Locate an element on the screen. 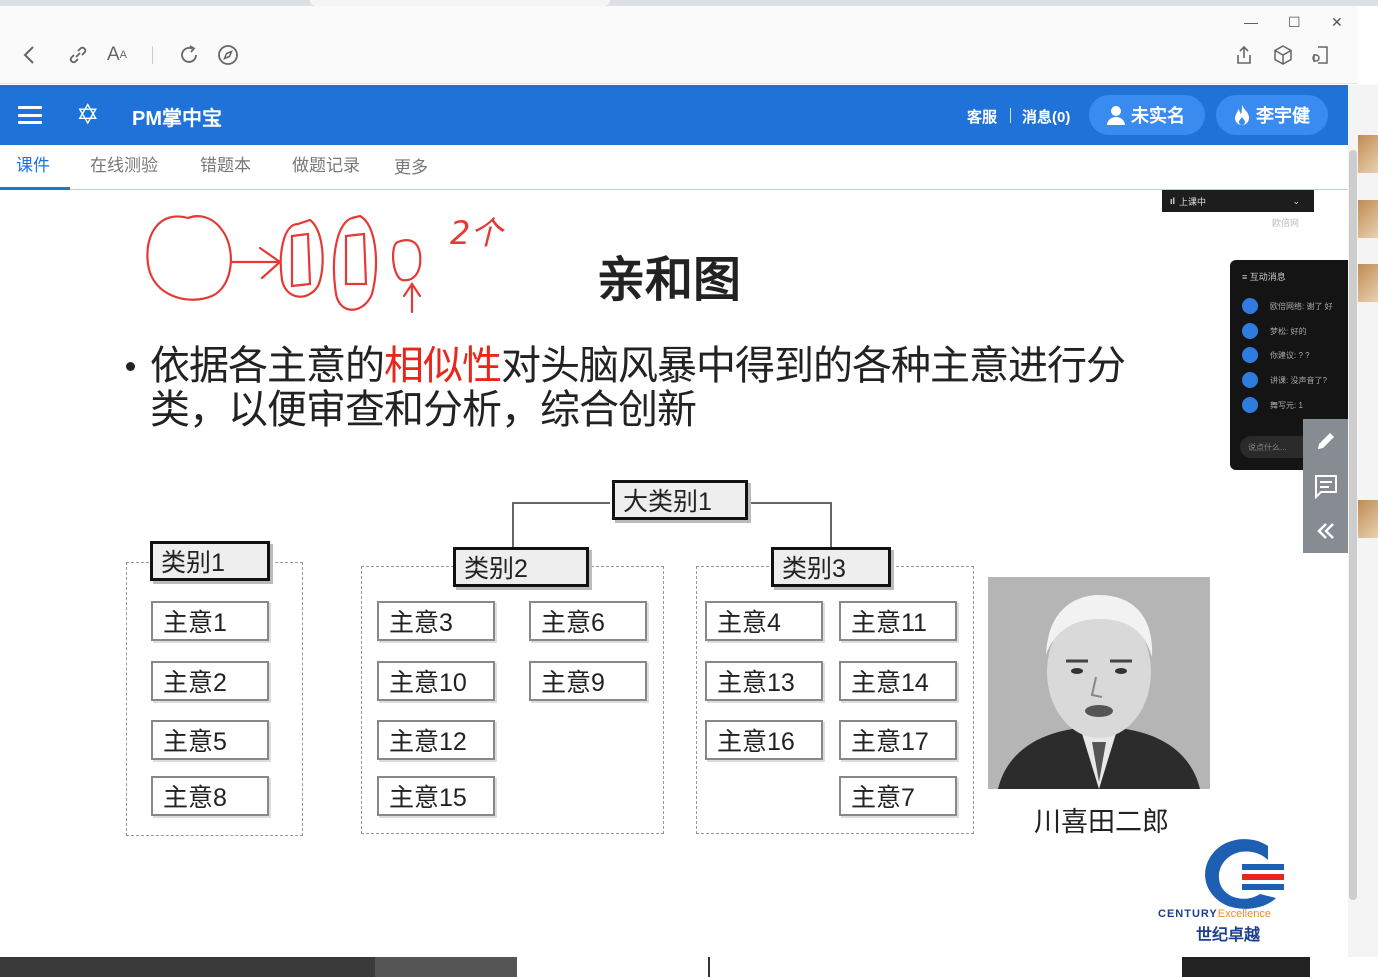 The height and width of the screenshot is (977, 1378). user-label: 李宇健 is located at coordinates (1283, 116).